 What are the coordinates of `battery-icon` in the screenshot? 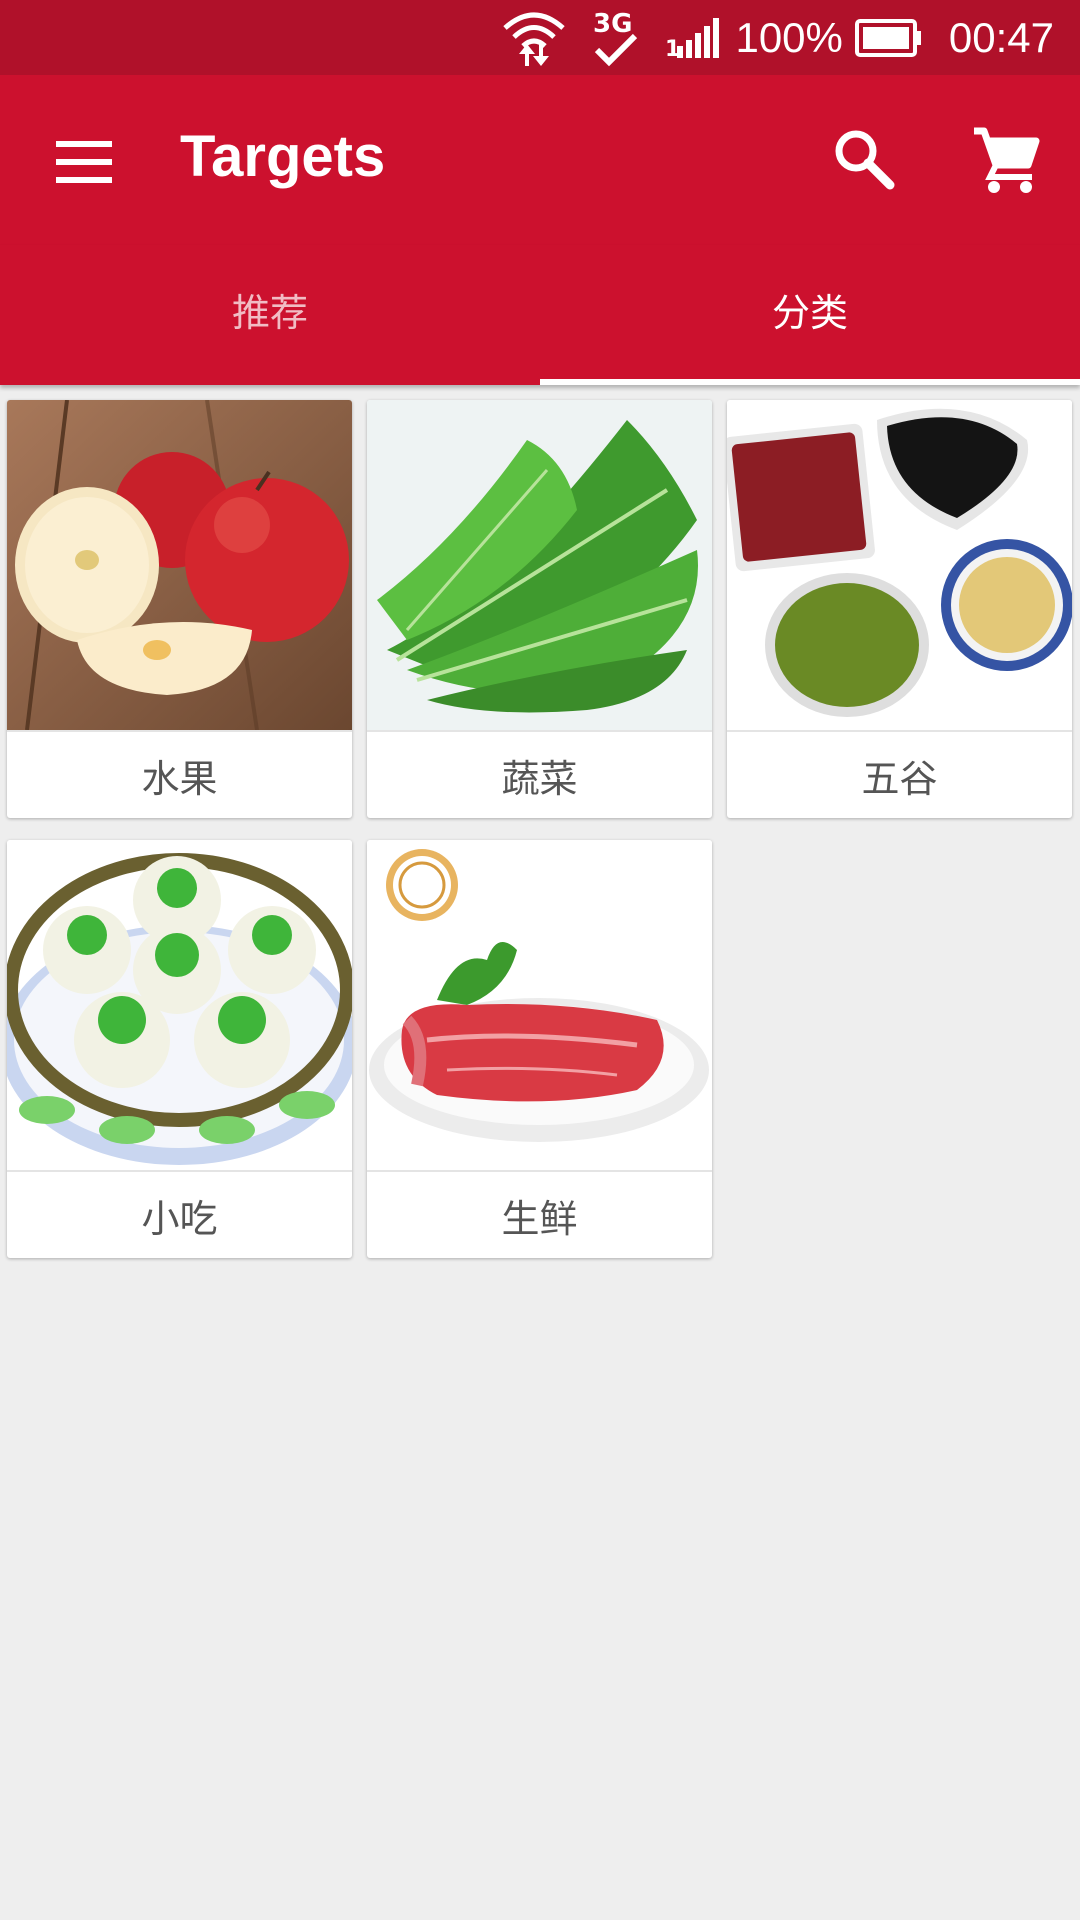 It's located at (888, 37).